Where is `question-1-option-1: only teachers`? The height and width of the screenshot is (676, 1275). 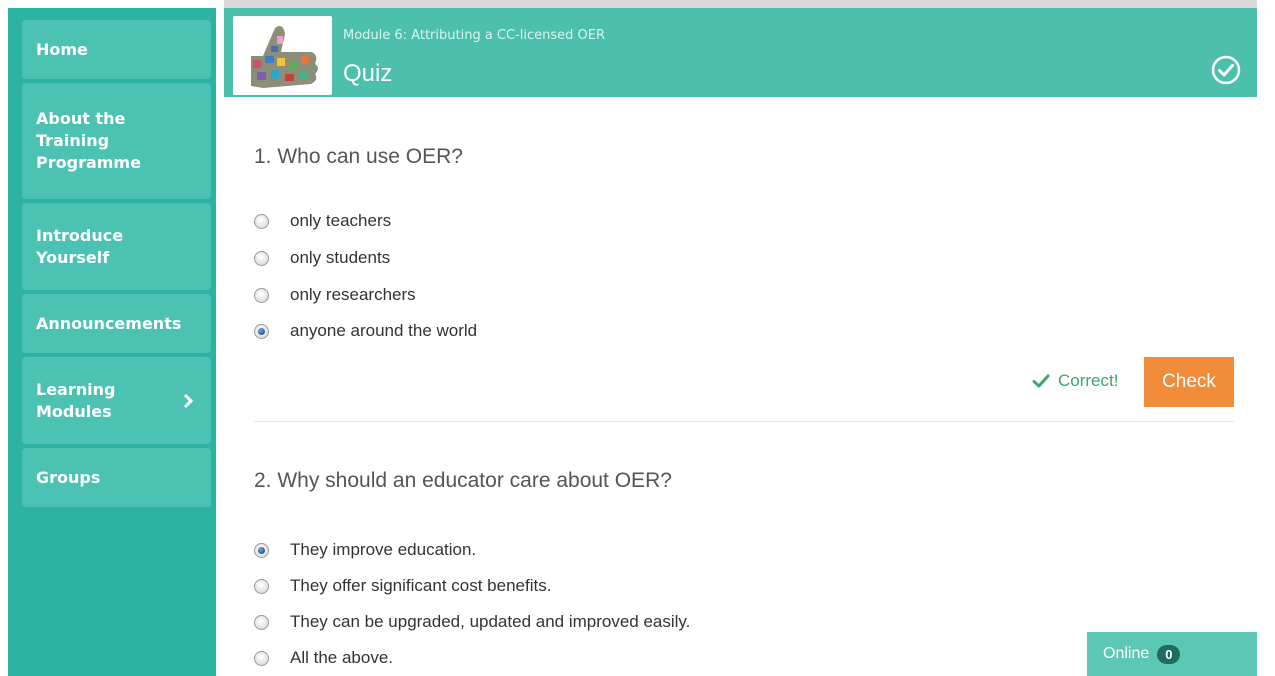 question-1-option-1: only teachers is located at coordinates (322, 221).